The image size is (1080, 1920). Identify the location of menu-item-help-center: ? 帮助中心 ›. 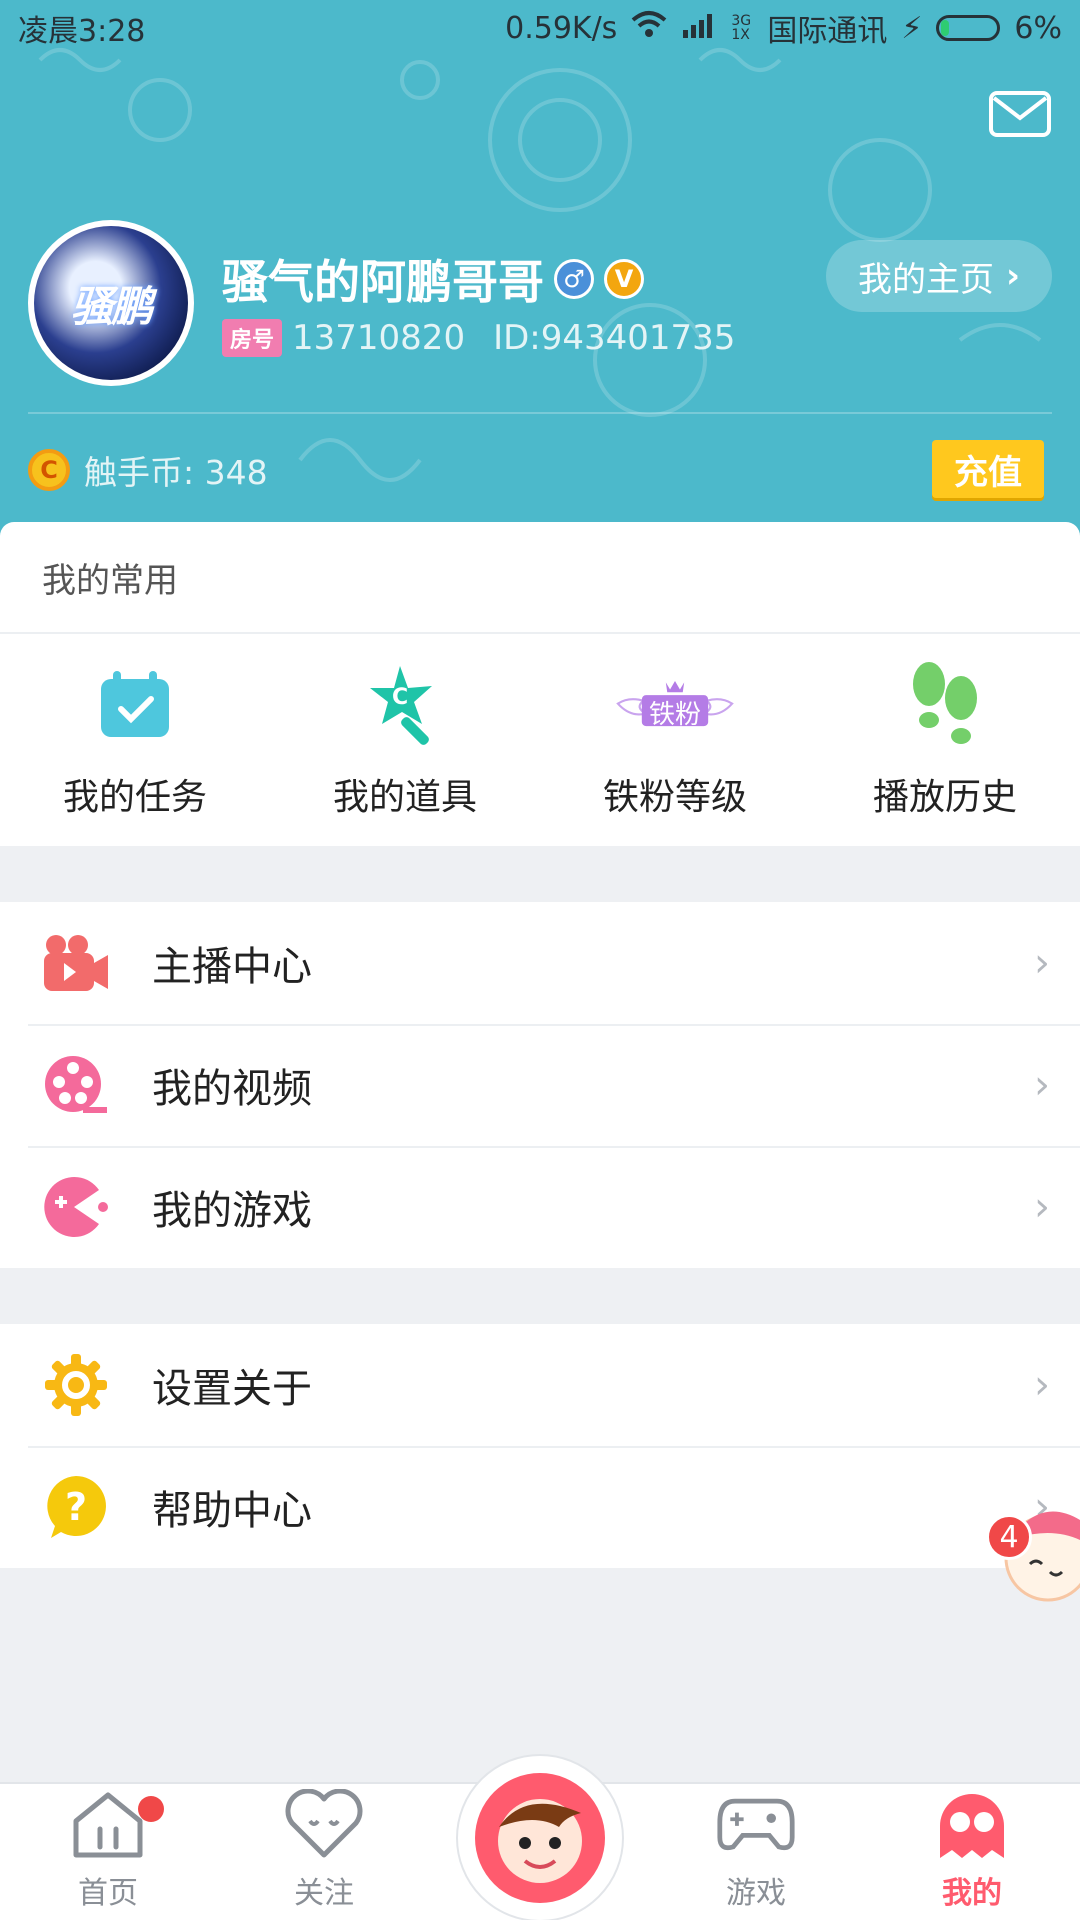
(540, 1507).